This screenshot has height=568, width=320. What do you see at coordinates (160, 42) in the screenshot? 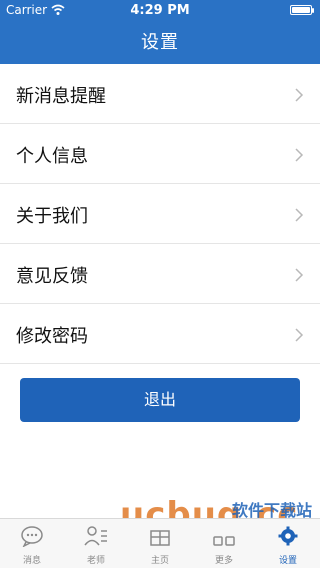
I see `page-title: 设置` at bounding box center [160, 42].